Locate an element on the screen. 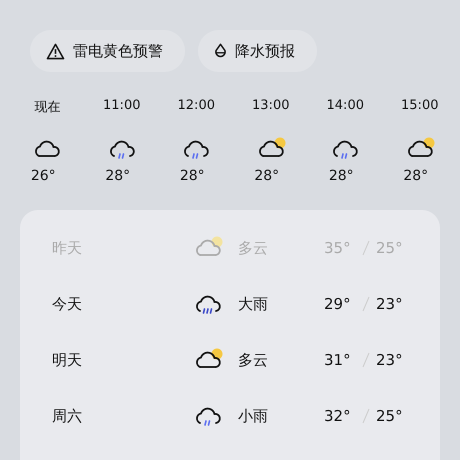 The height and width of the screenshot is (460, 460). hour-label: 13:00 is located at coordinates (271, 106).